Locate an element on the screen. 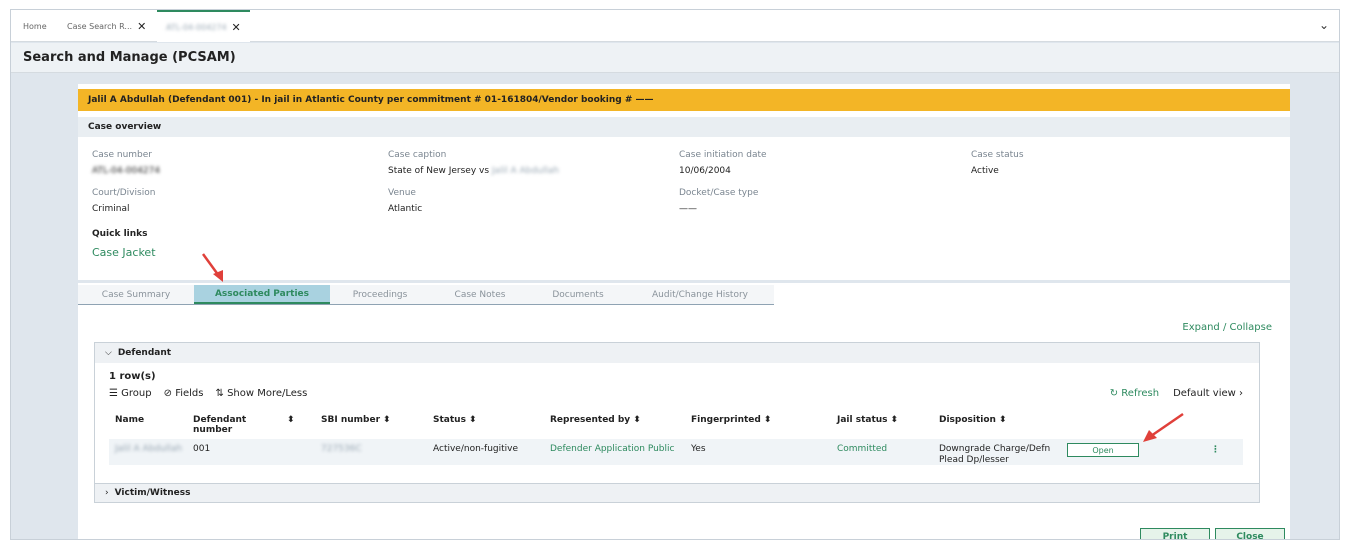 The height and width of the screenshot is (540, 1351). tab-case-detail-label: ATL-04-004274 is located at coordinates (196, 27).